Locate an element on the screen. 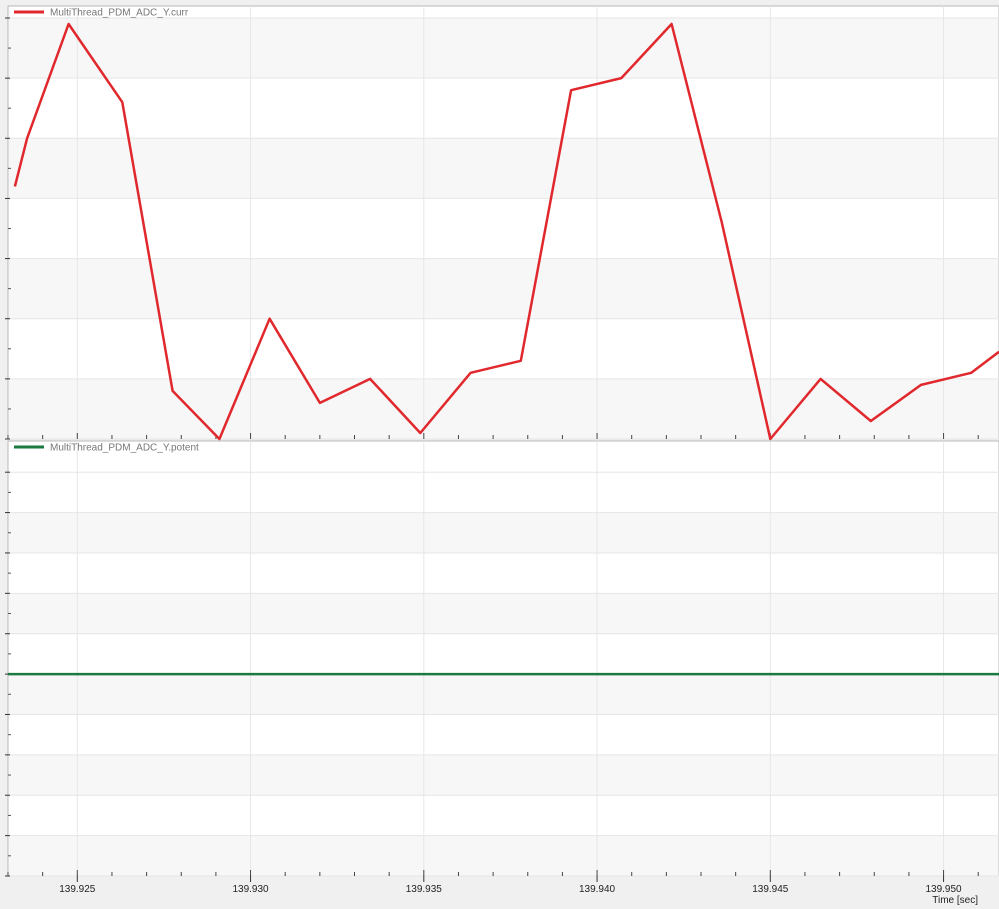 The width and height of the screenshot is (999, 909). x-tick-label: 139.945 is located at coordinates (770, 889).